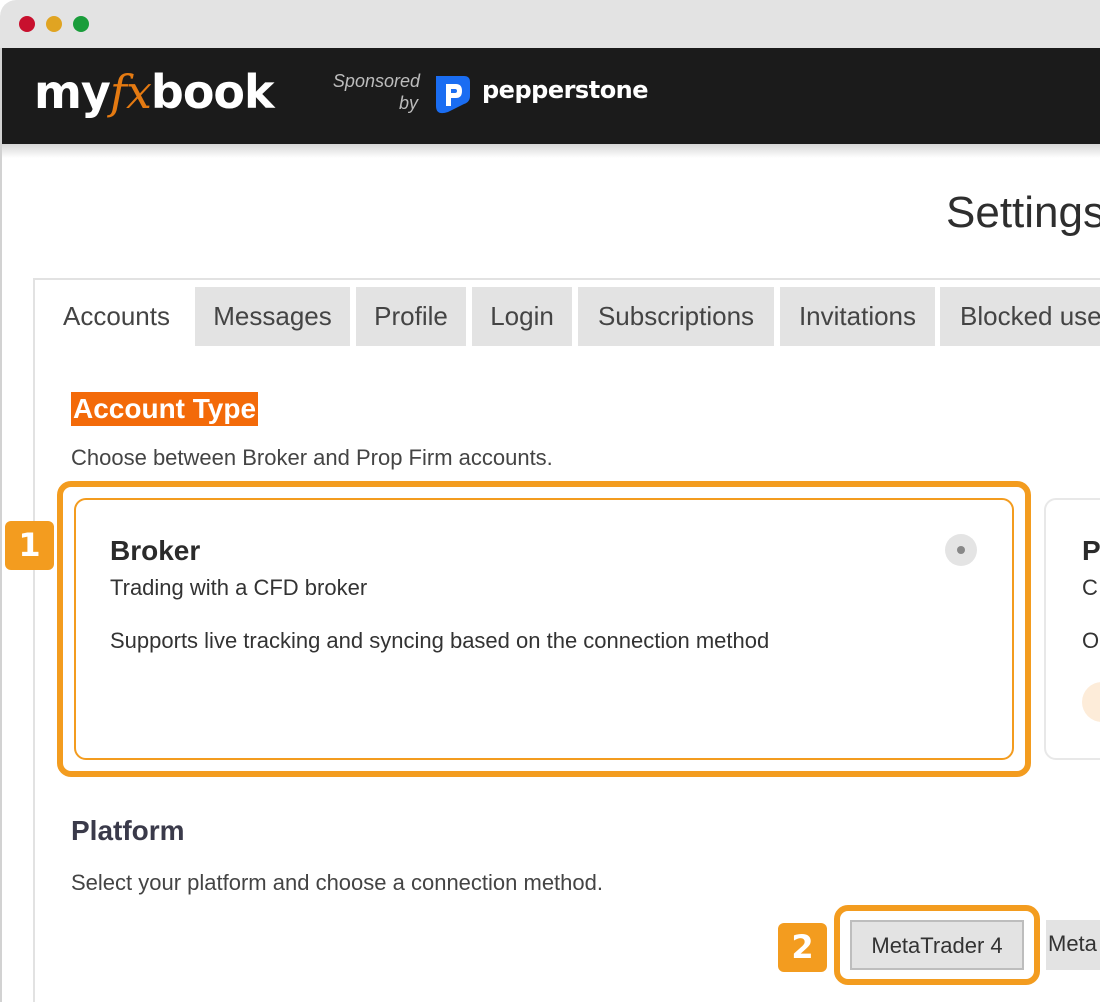  What do you see at coordinates (1020, 316) in the screenshot?
I see `tab-blocked-users: Blocked users` at bounding box center [1020, 316].